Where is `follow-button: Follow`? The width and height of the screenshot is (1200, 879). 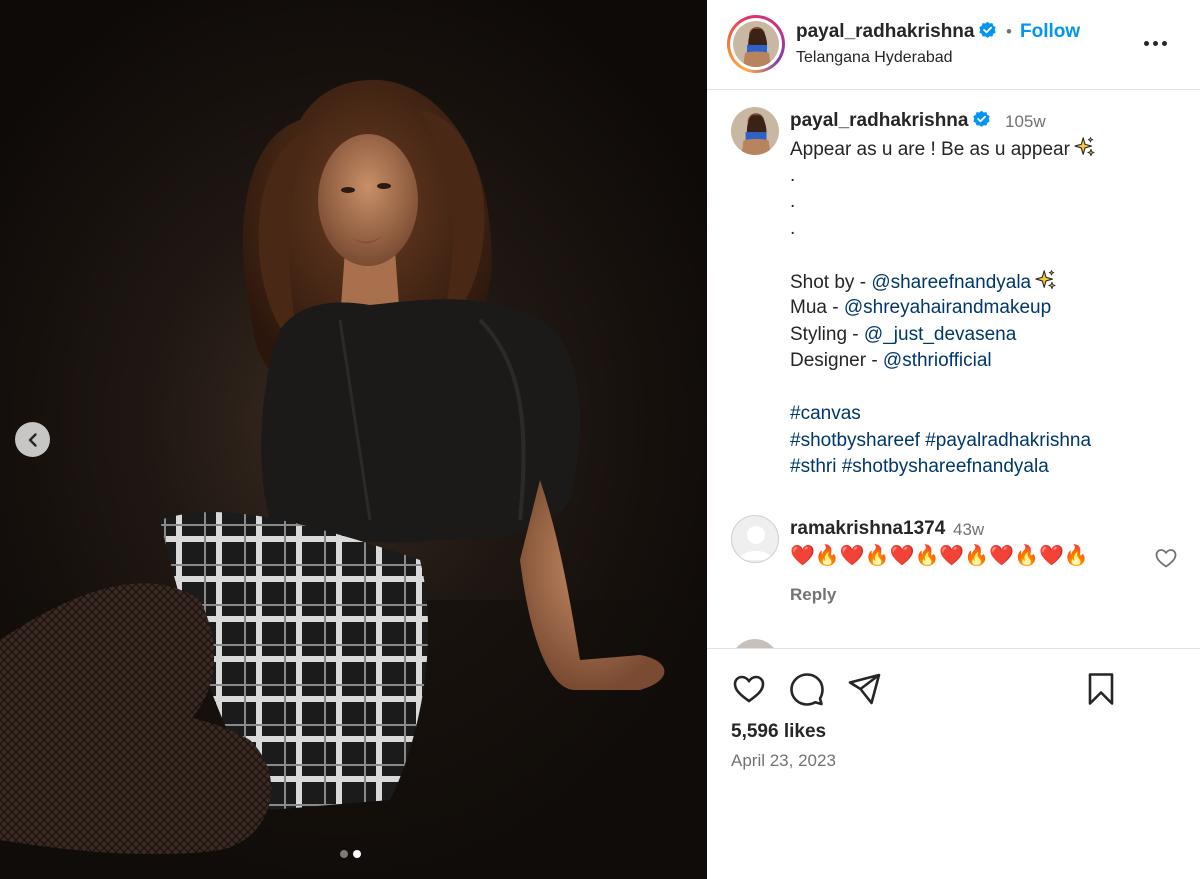 follow-button: Follow is located at coordinates (1050, 32).